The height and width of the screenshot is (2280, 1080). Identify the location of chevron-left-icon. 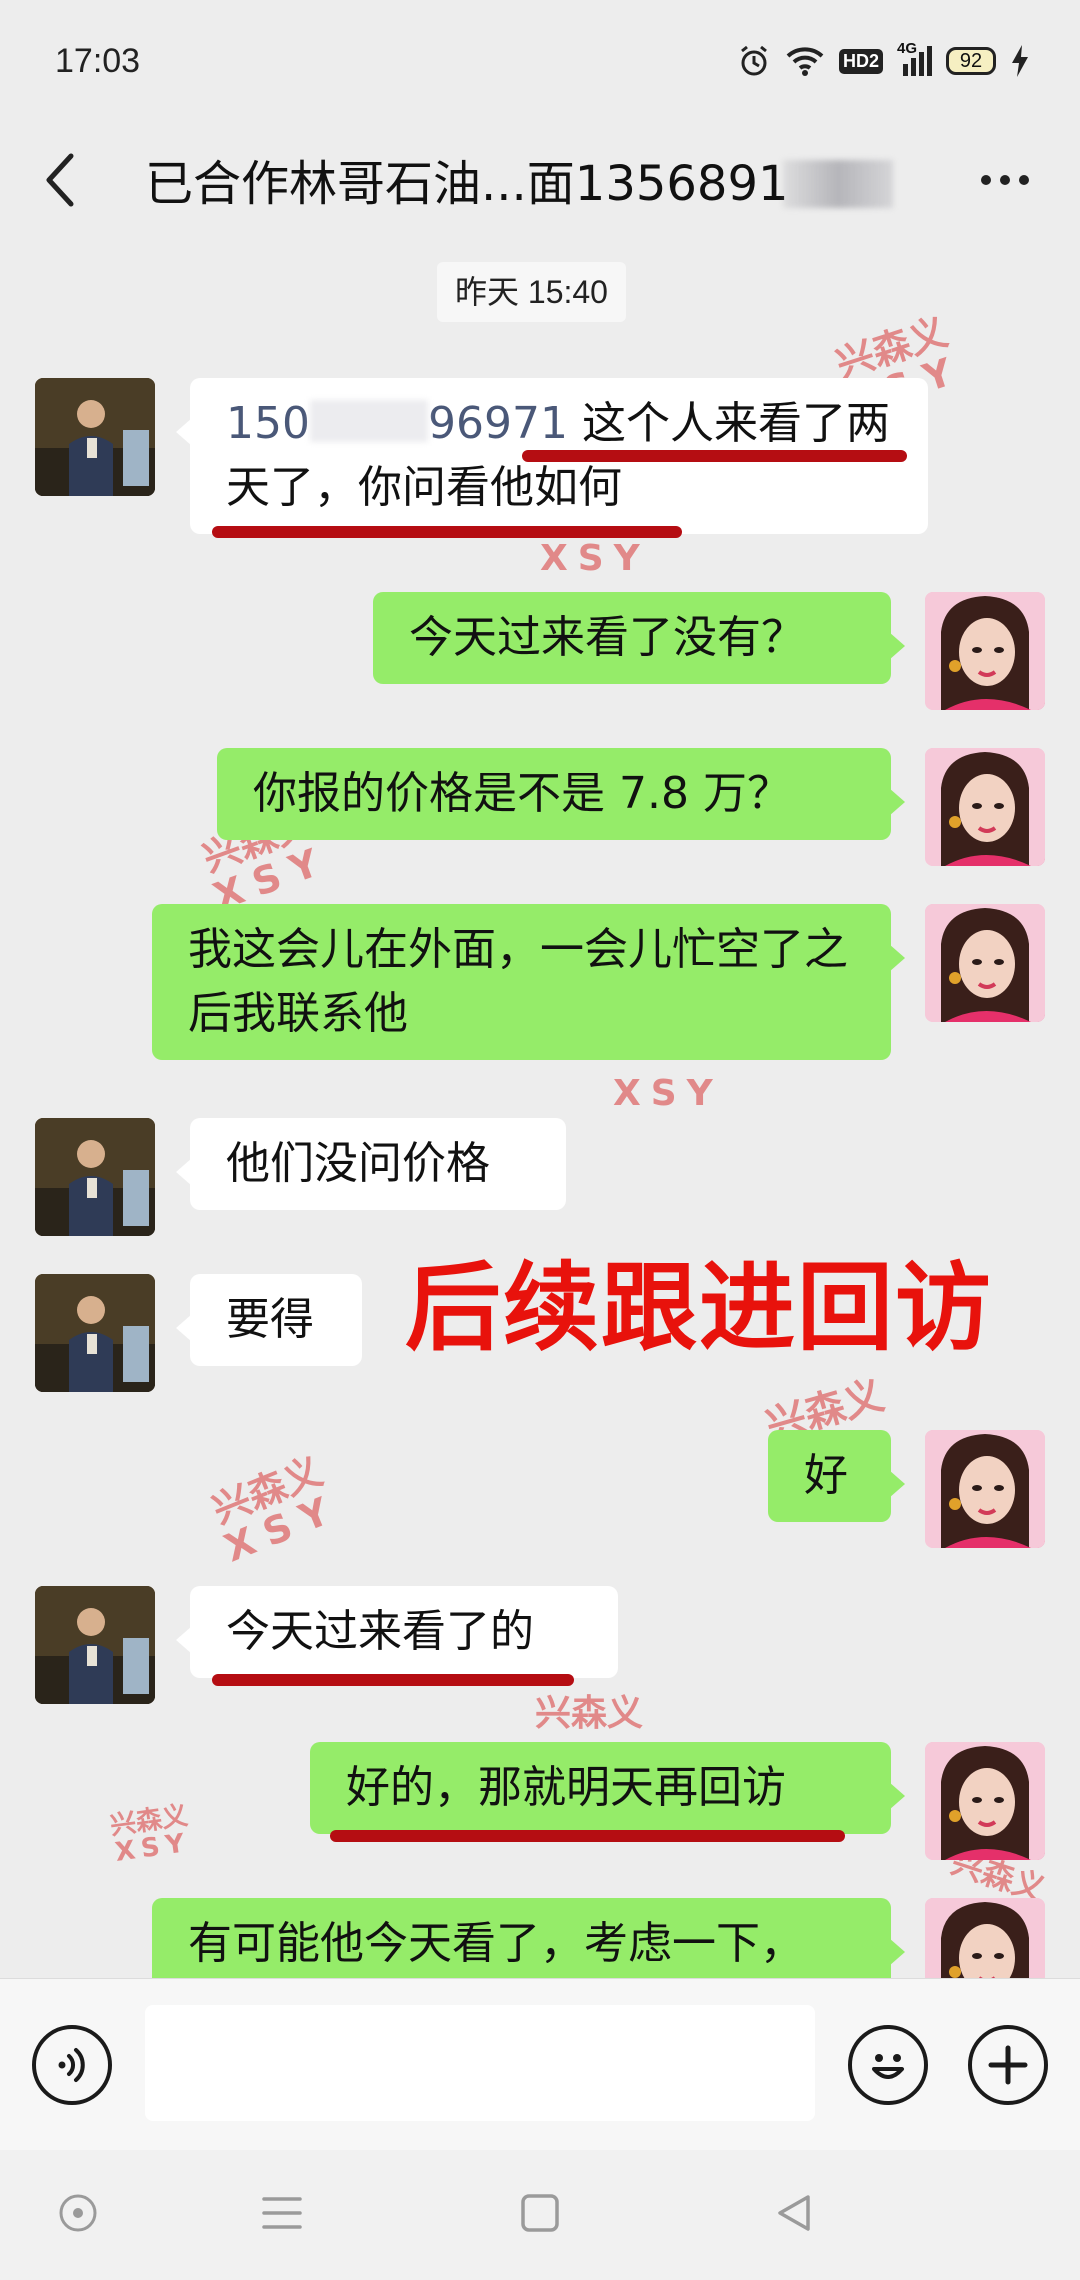
(60, 180).